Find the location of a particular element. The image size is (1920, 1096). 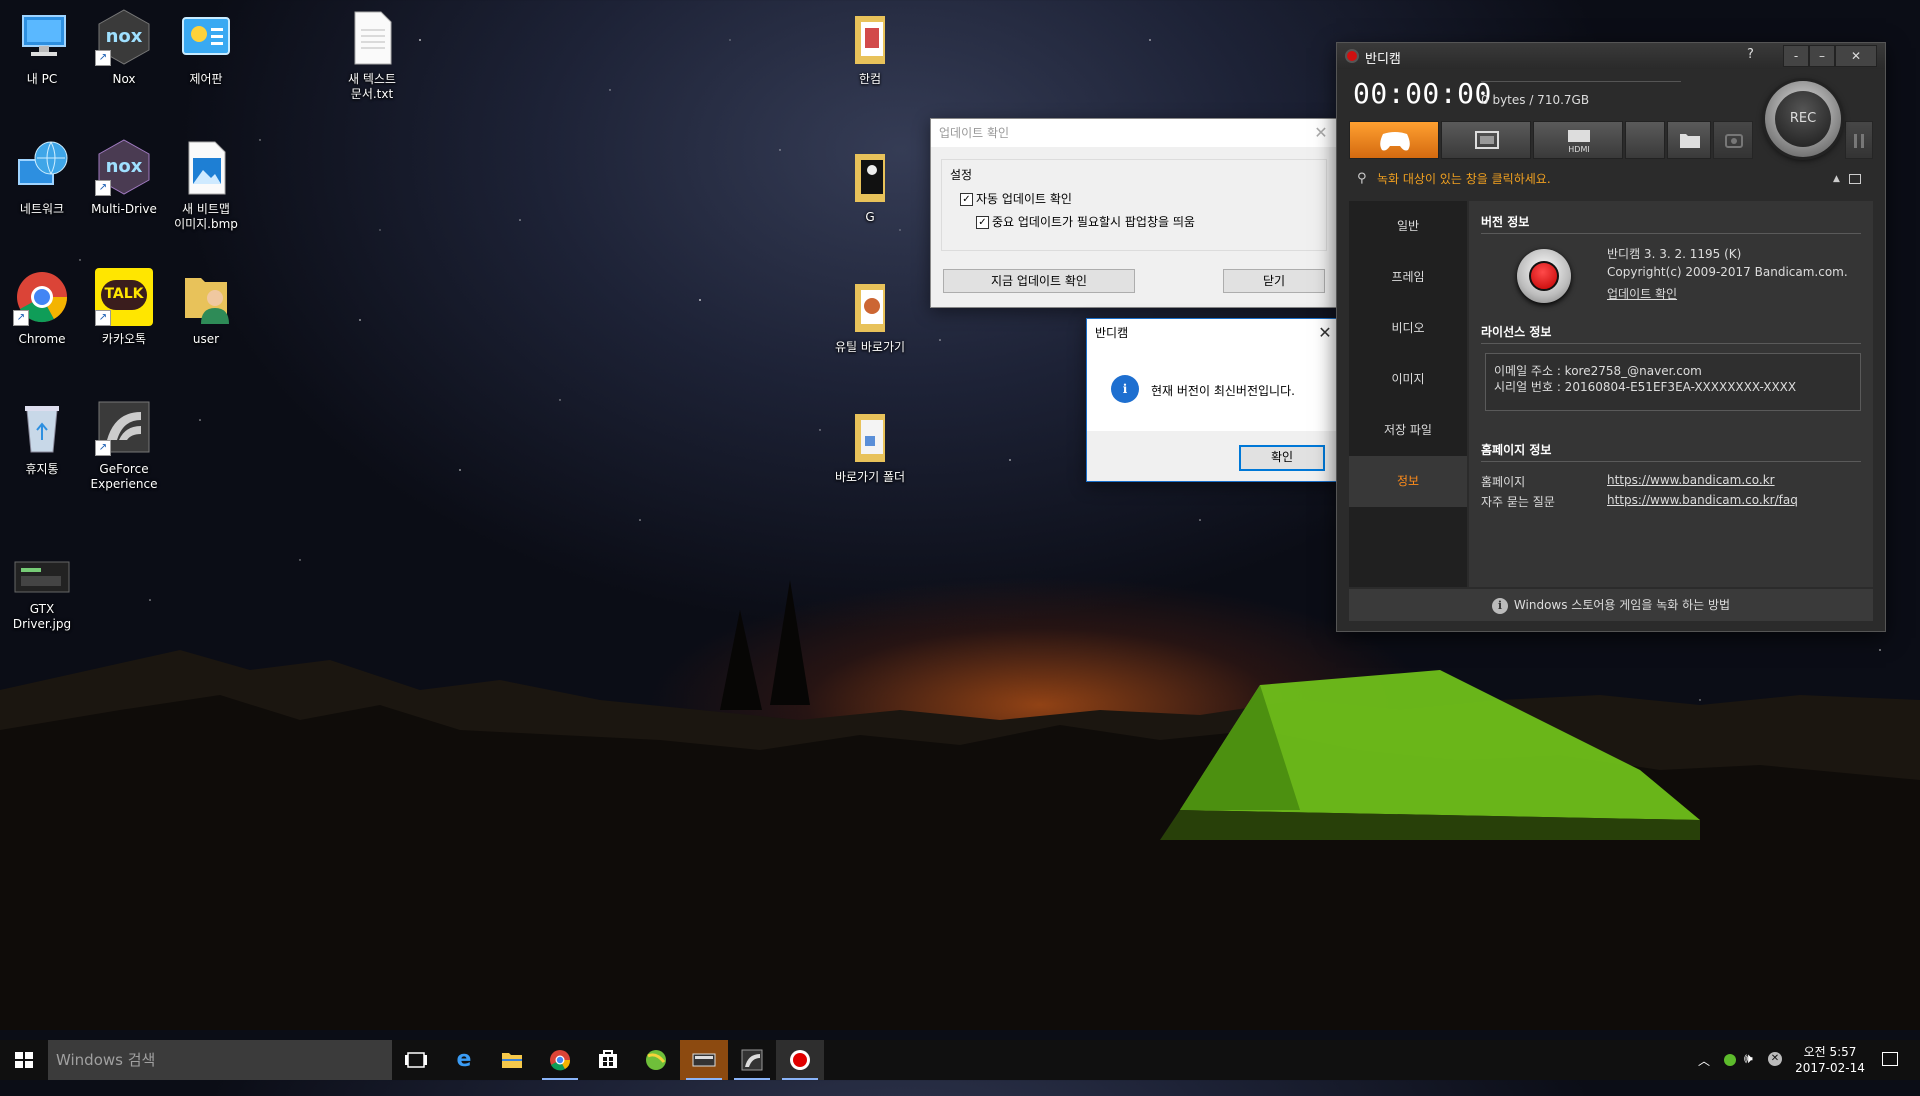

check-now-button: 지금 업데이트 확인 is located at coordinates (1039, 281).